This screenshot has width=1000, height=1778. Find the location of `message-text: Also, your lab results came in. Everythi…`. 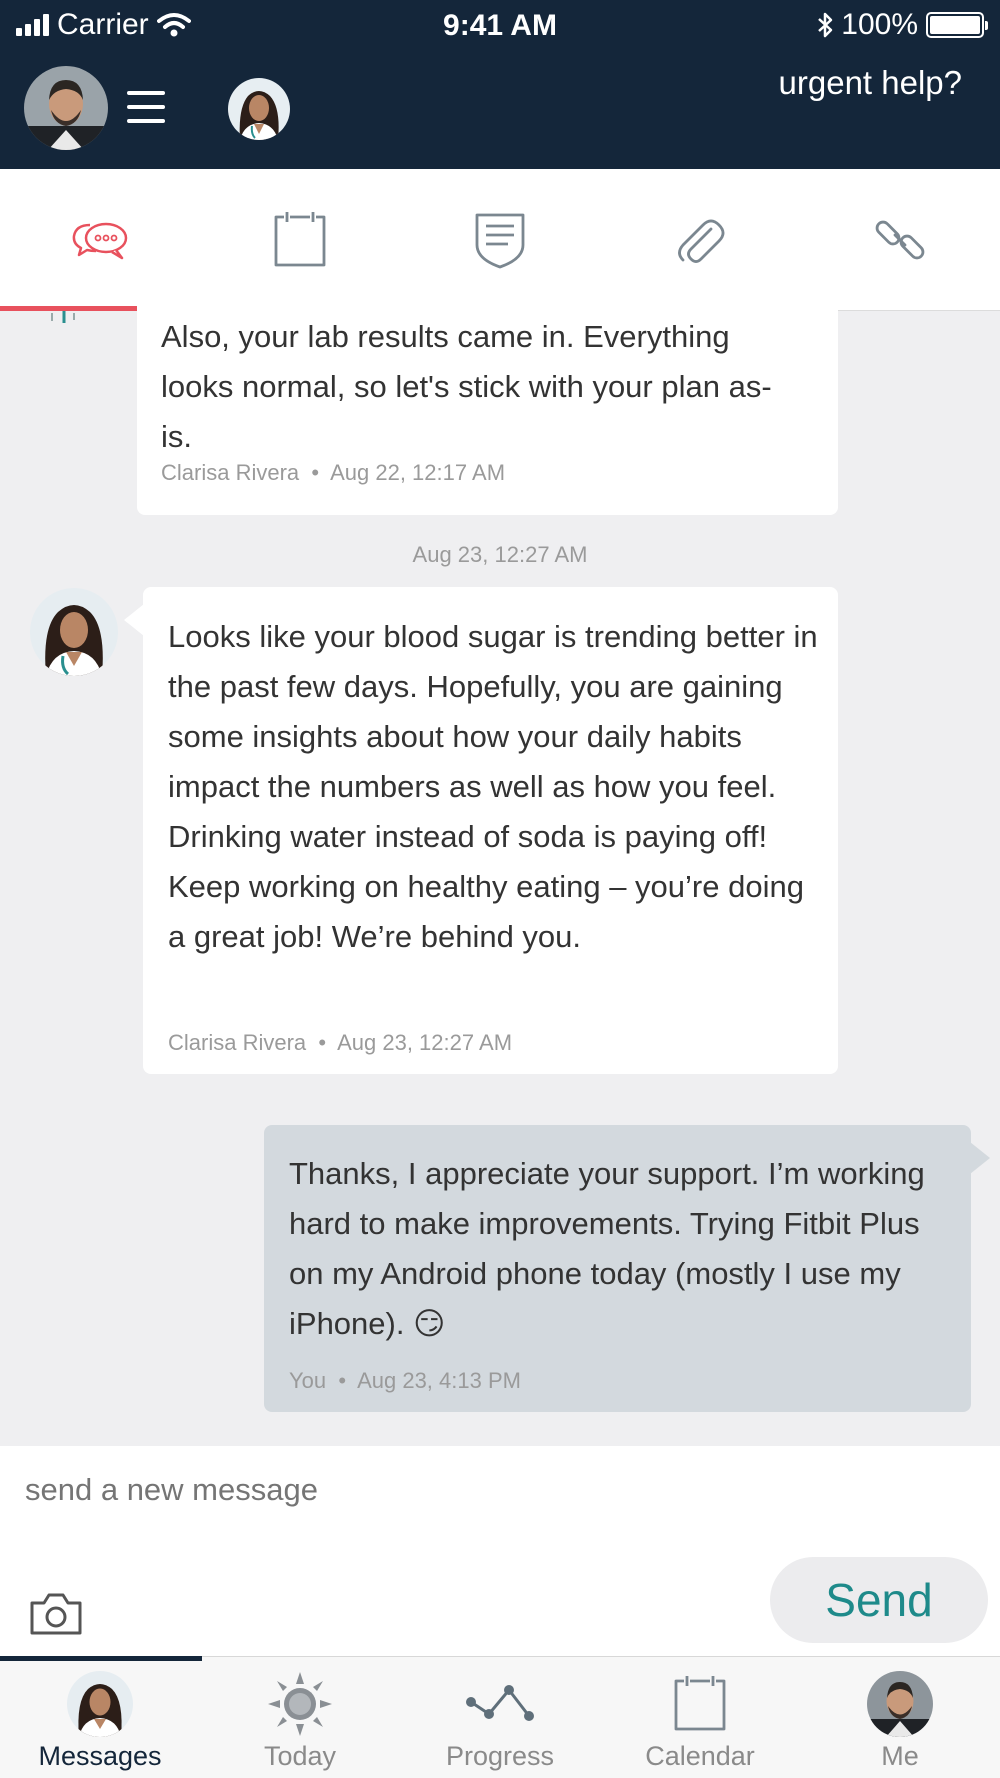

message-text: Also, your lab results came in. Everythi… is located at coordinates (466, 386).